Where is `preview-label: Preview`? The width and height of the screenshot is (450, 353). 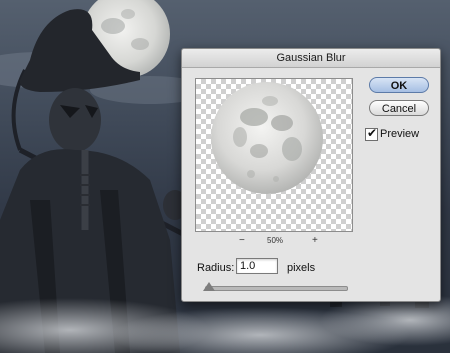 preview-label: Preview is located at coordinates (400, 134).